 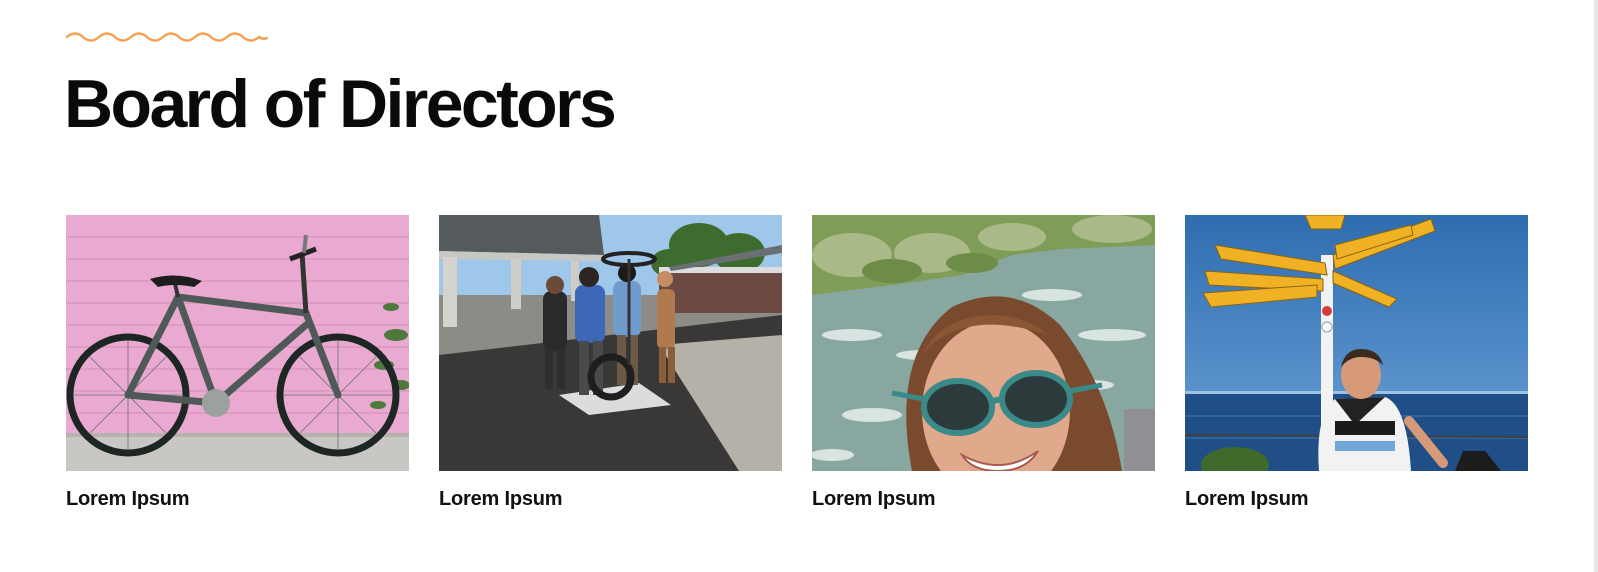 What do you see at coordinates (1596, 286) in the screenshot?
I see `page-scrollbar` at bounding box center [1596, 286].